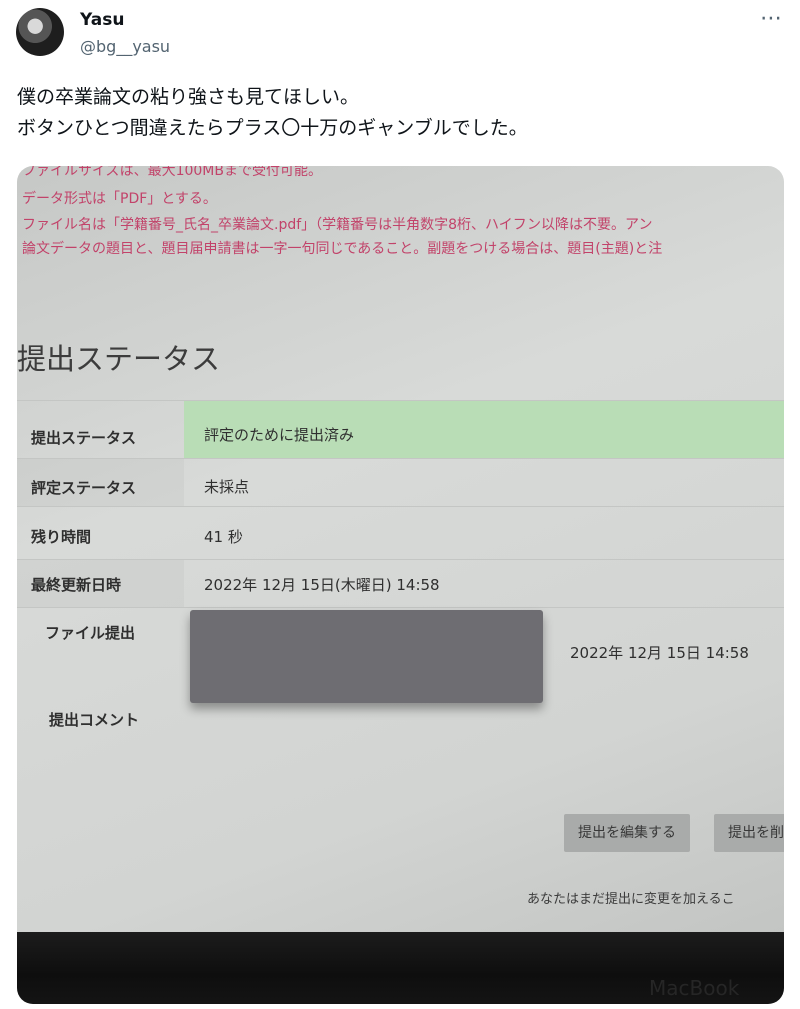 This screenshot has width=800, height=1009. What do you see at coordinates (400, 735) in the screenshot?
I see `status-row: 提出コメント` at bounding box center [400, 735].